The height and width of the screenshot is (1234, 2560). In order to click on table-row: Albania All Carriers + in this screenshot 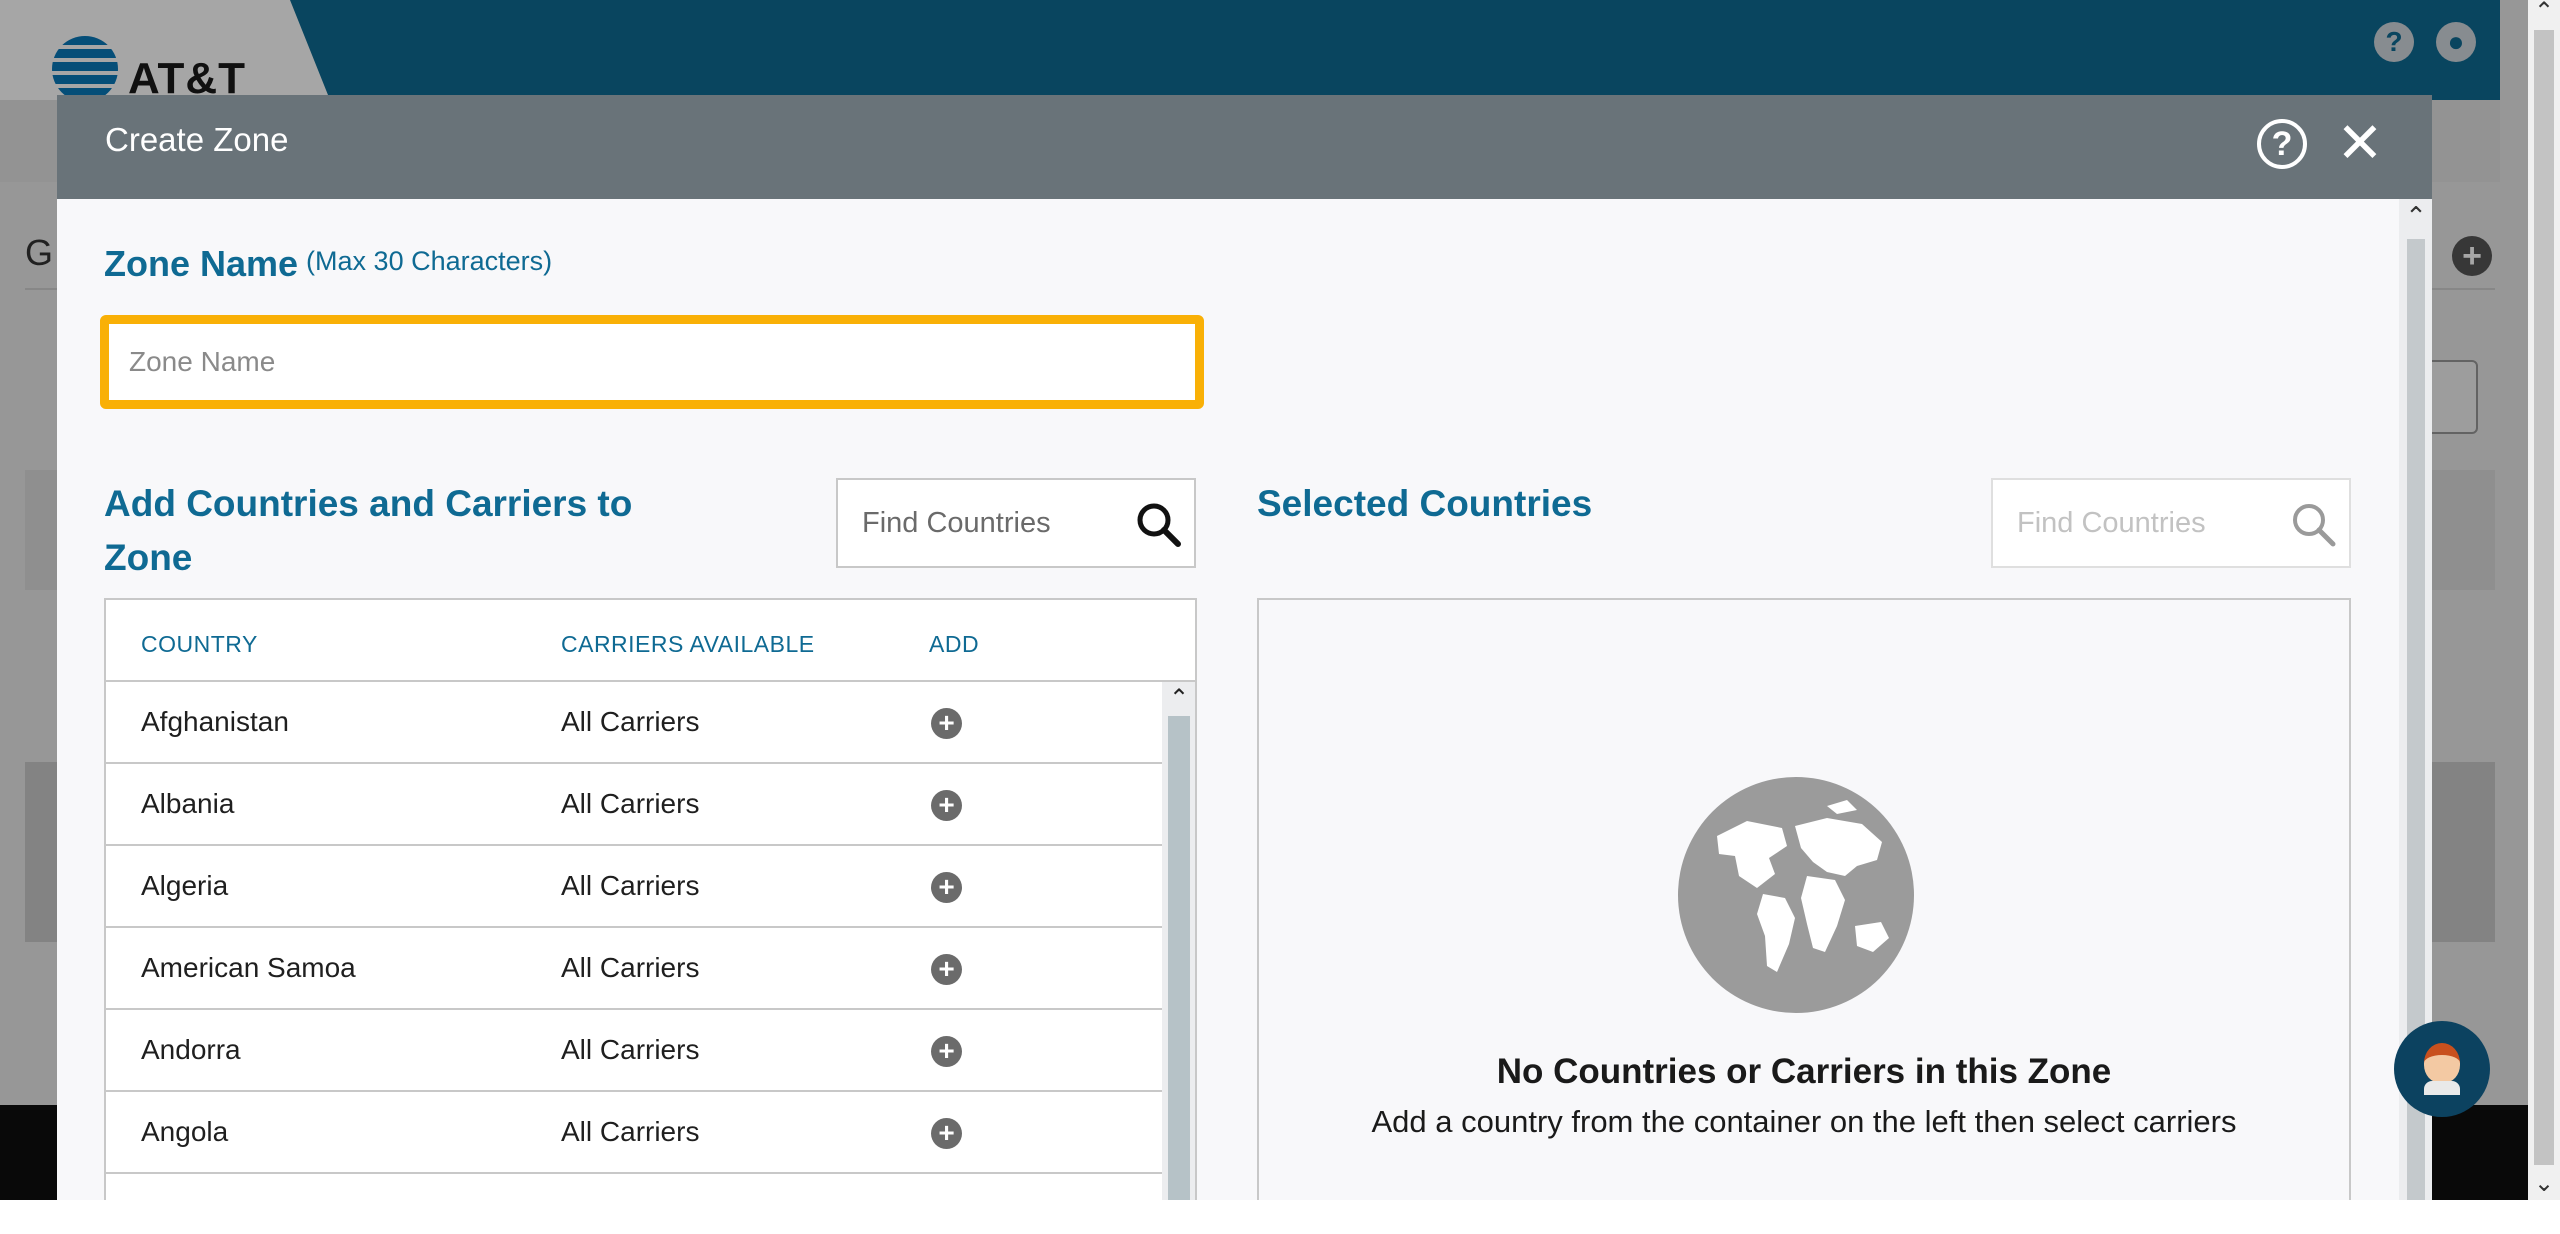, I will do `click(634, 805)`.